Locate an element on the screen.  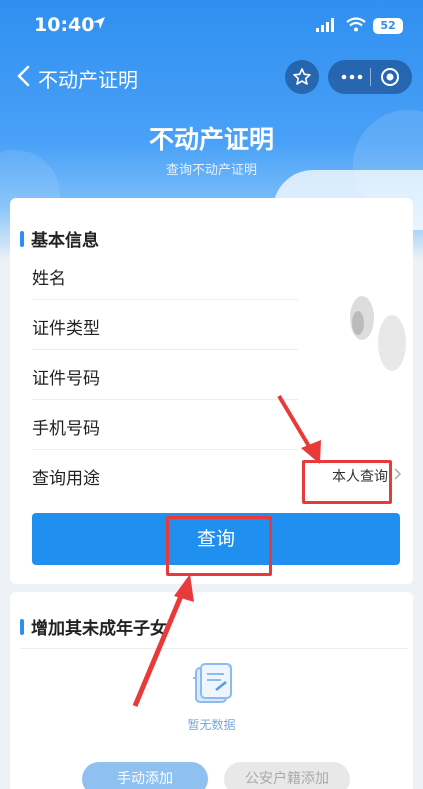
nav-bar: 不动产证明 is located at coordinates (211, 77).